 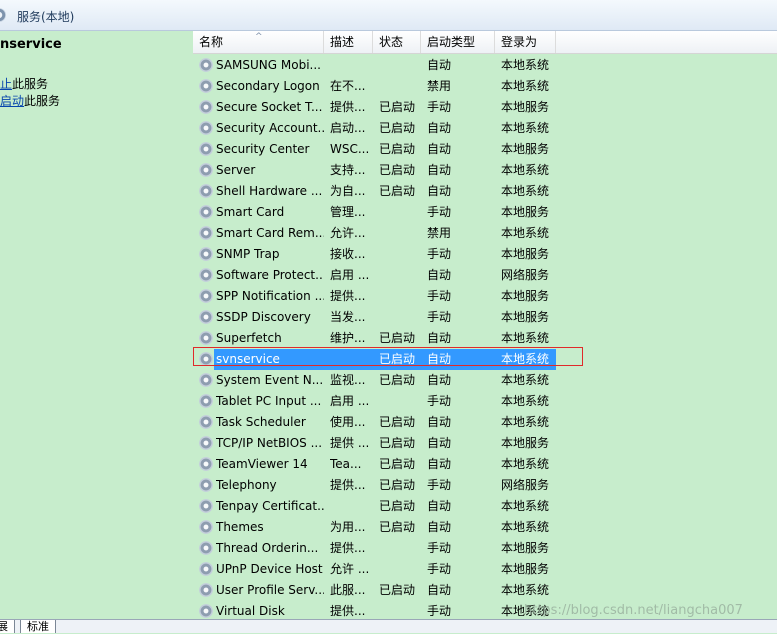 I want to click on services-table-header: 名称 ^ 描述 状态 启动类型 登录为, so click(x=485, y=42).